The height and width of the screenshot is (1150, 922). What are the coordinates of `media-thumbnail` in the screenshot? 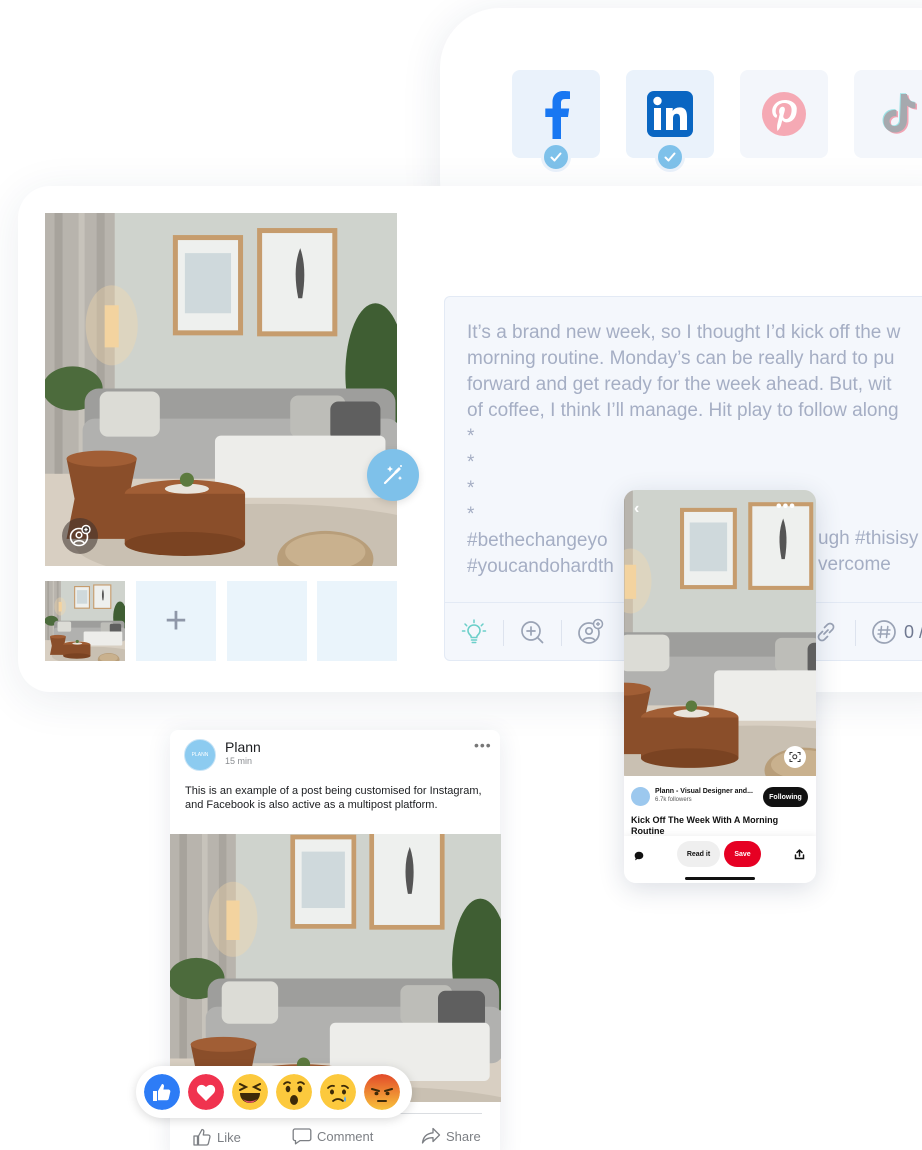 It's located at (85, 621).